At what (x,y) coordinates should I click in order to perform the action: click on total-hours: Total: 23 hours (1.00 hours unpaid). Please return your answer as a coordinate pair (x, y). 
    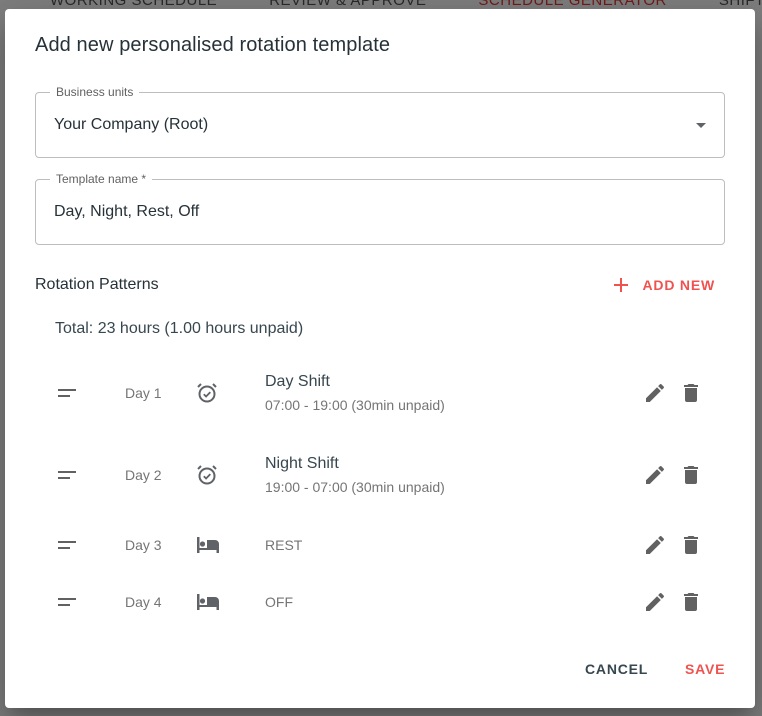
    Looking at the image, I should click on (179, 328).